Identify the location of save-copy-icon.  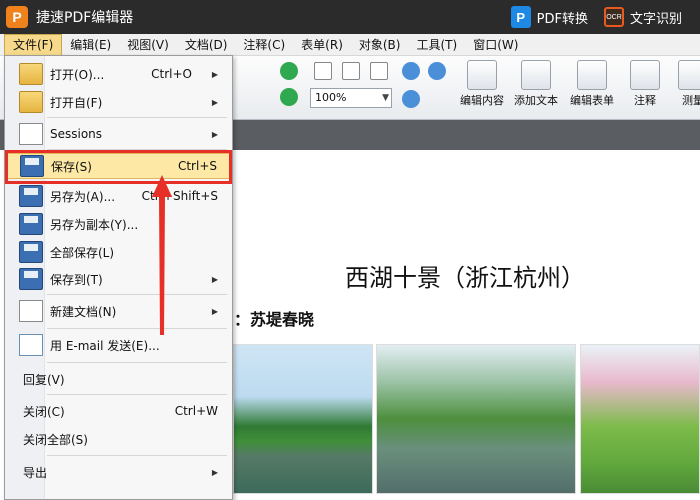
(31, 224).